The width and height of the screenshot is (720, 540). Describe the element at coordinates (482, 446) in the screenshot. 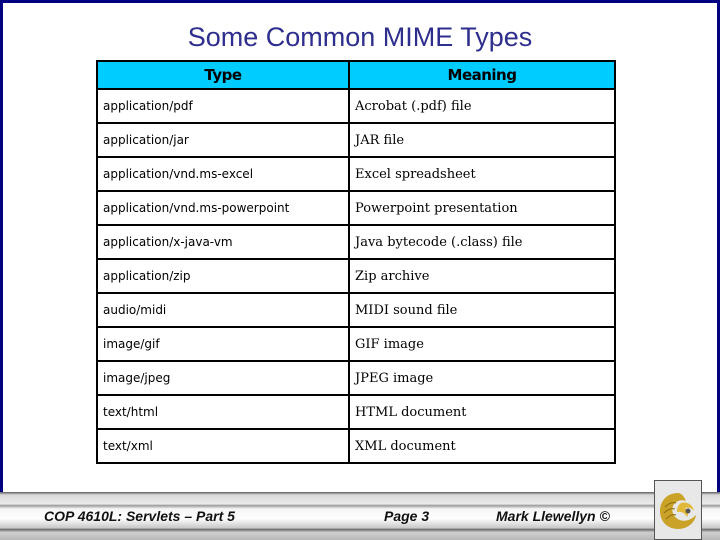

I see `meaning-cell: XML document` at that location.